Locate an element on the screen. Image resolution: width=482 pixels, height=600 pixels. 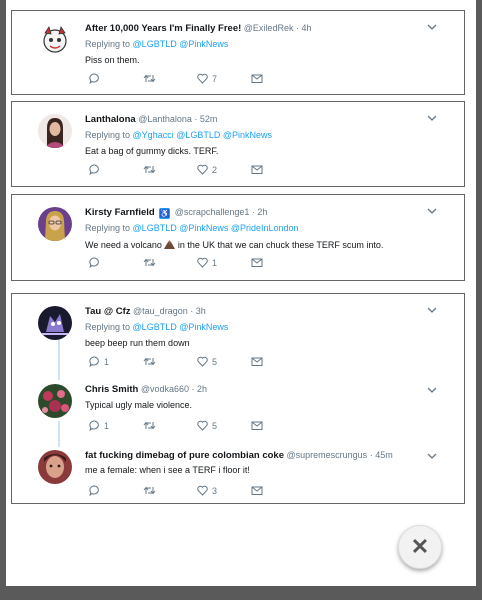
tweet-actions: 7 is located at coordinates (185, 80).